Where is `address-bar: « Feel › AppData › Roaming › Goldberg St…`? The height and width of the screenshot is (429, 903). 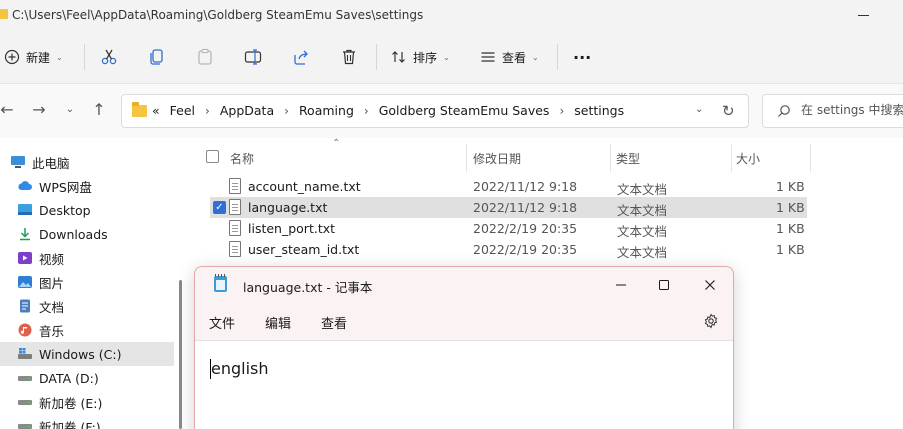
address-bar: « Feel › AppData › Roaming › Goldberg St… is located at coordinates (435, 111).